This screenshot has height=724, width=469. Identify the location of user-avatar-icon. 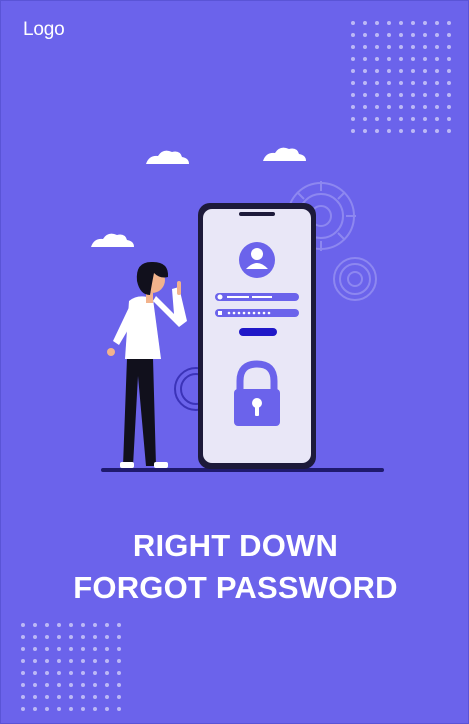
(257, 260).